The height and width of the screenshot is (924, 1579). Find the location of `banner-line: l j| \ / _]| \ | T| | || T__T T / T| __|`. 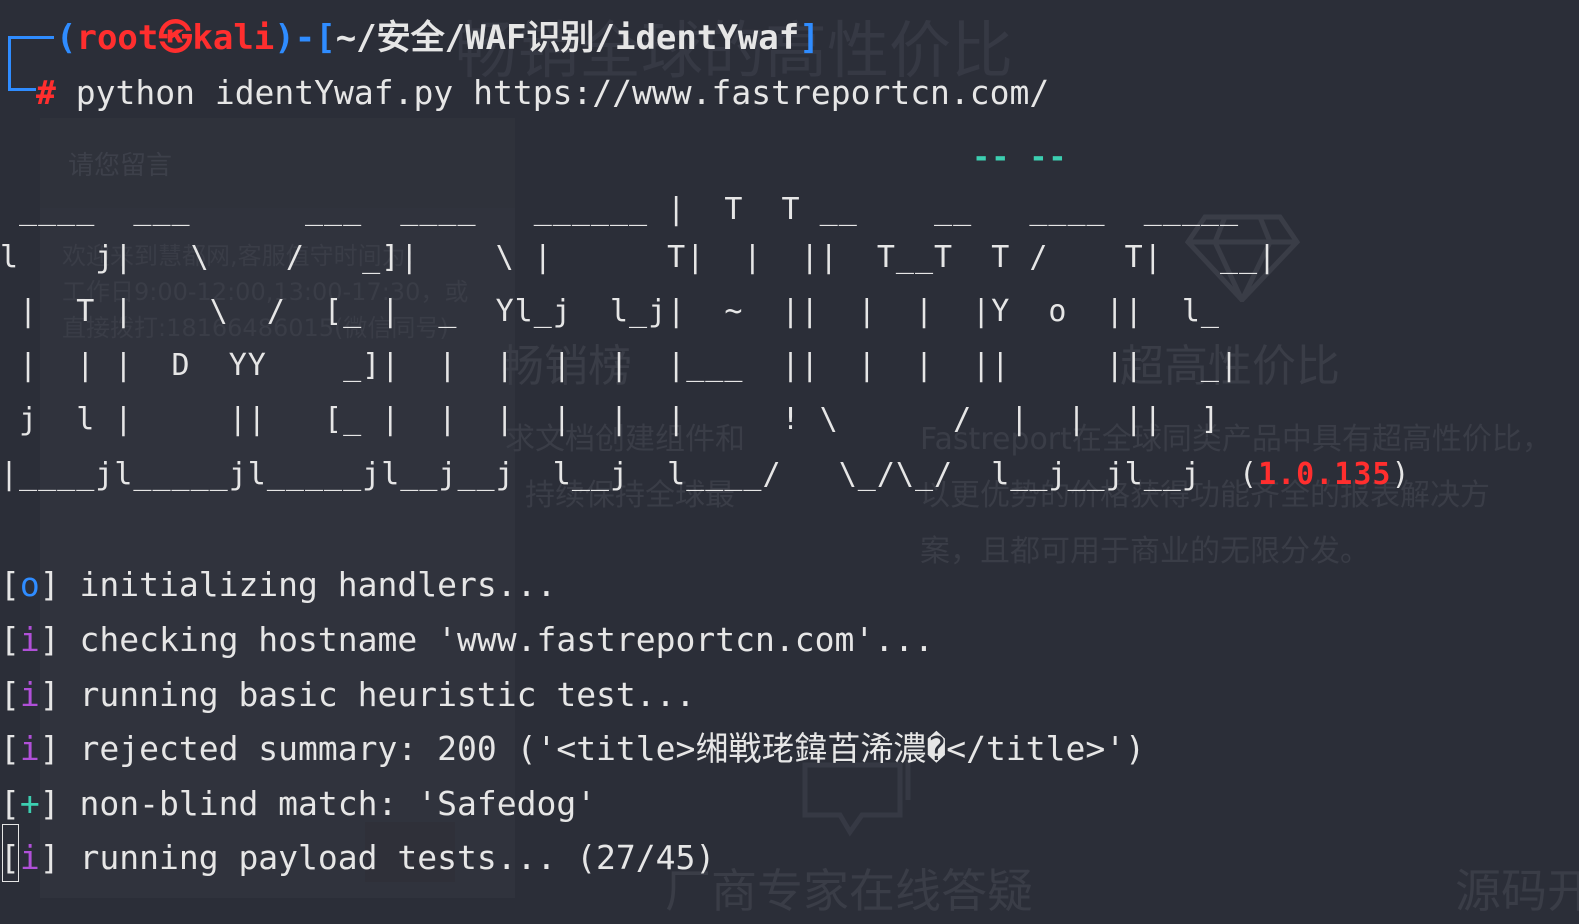

banner-line: l j| \ / _]| \ | T| | || T__T T / T| __| is located at coordinates (639, 257).